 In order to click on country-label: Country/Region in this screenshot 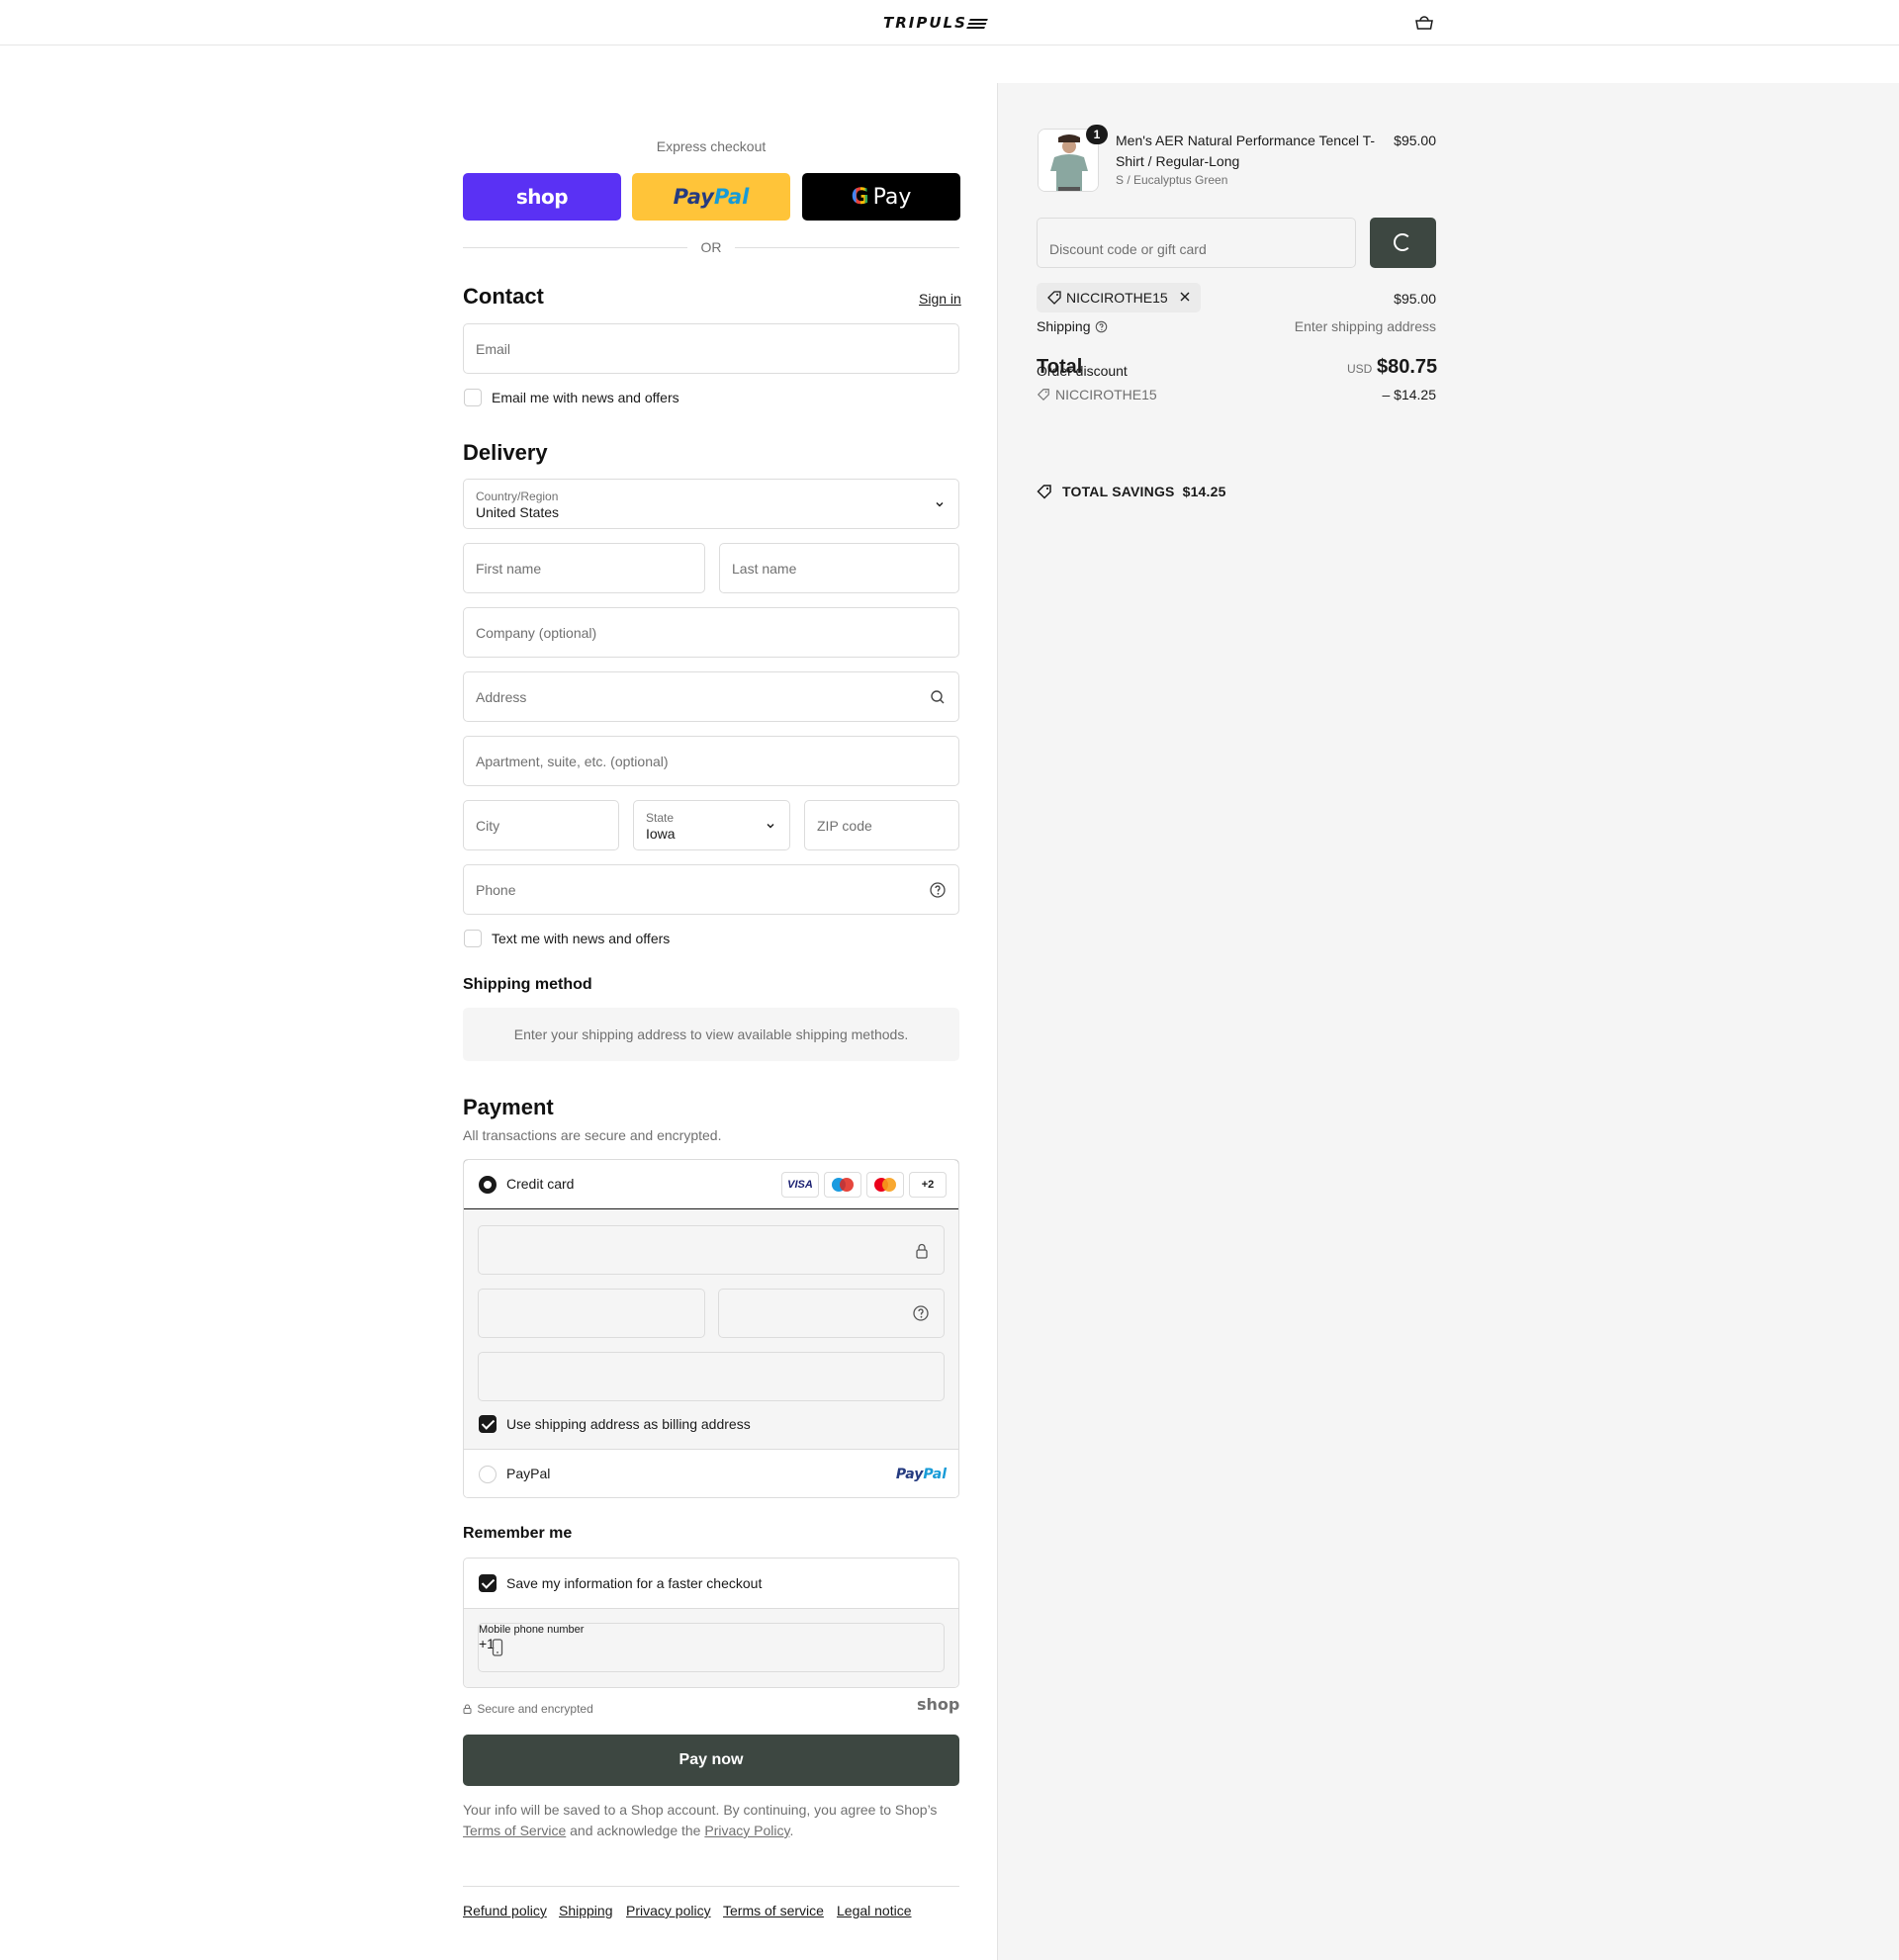, I will do `click(517, 497)`.